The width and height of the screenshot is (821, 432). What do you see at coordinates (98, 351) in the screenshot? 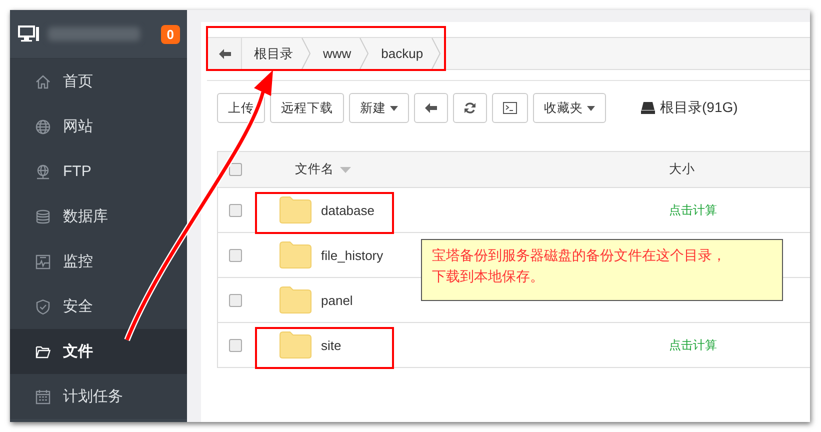
I see `sidebar-item: 文件` at bounding box center [98, 351].